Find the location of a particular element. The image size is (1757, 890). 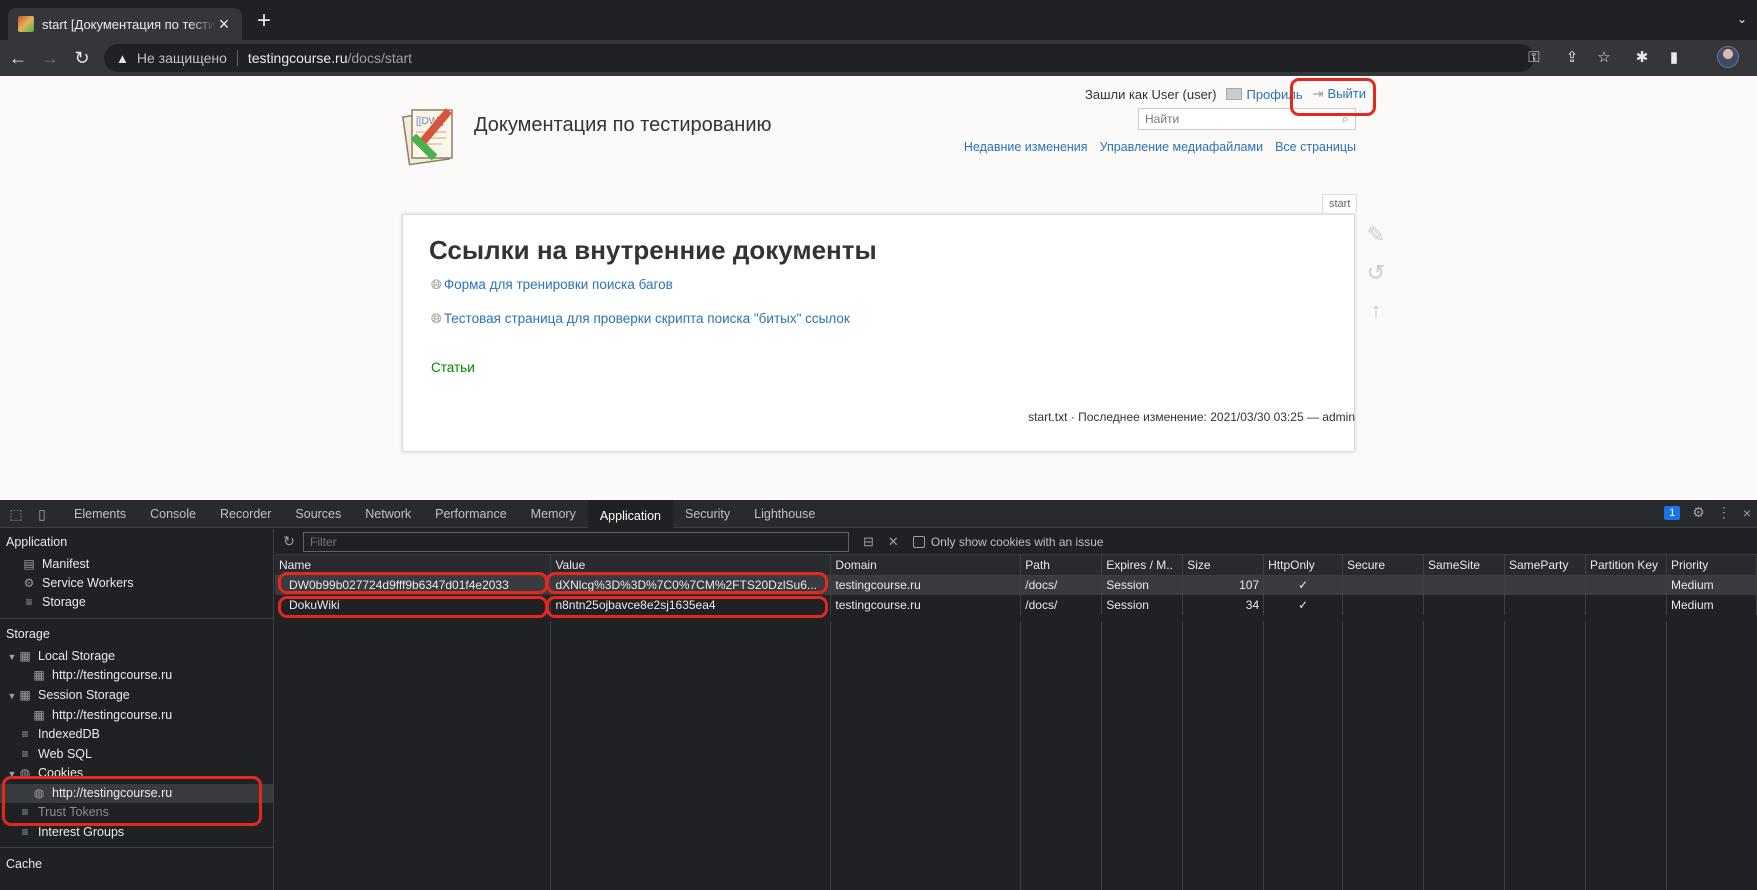

tab-memory: Memory is located at coordinates (553, 514).